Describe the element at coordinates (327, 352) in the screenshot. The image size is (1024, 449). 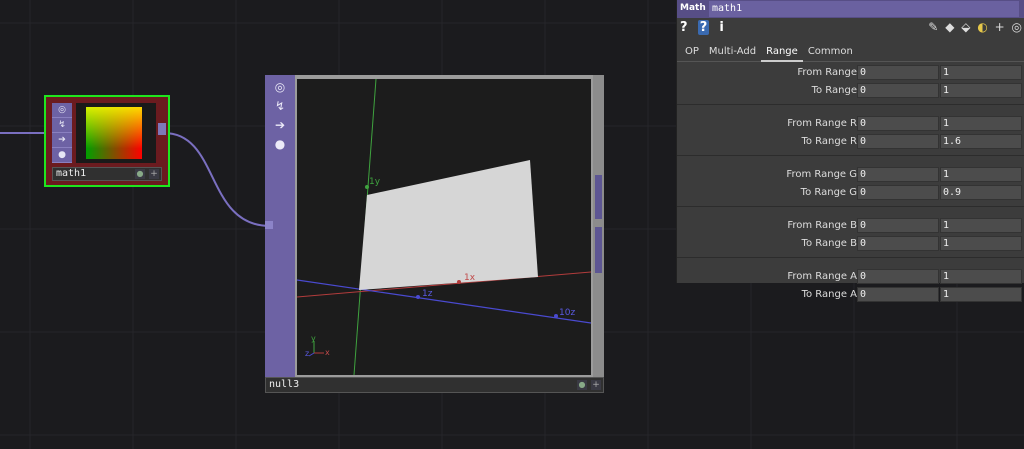
I see `gizmo-x: x` at that location.